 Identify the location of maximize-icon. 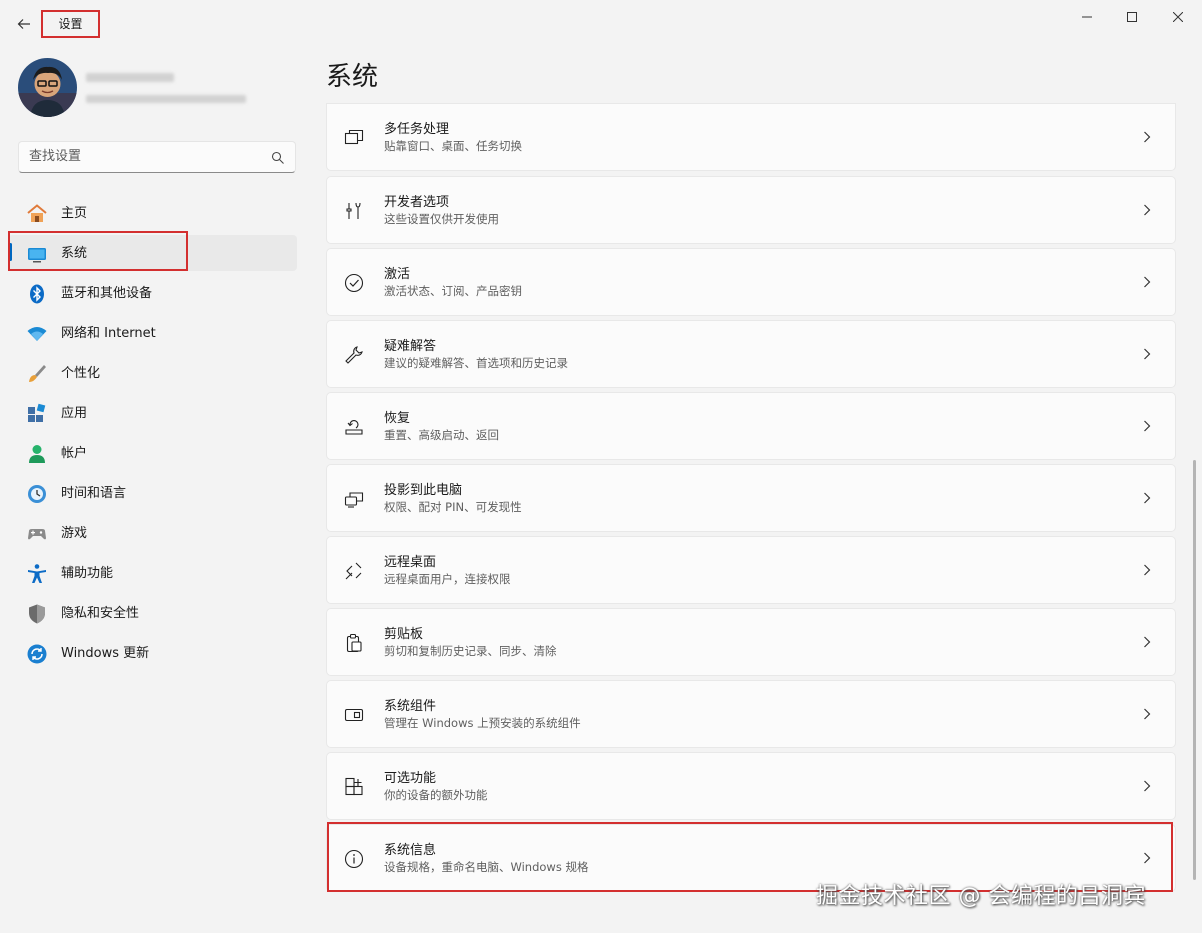
(1132, 17).